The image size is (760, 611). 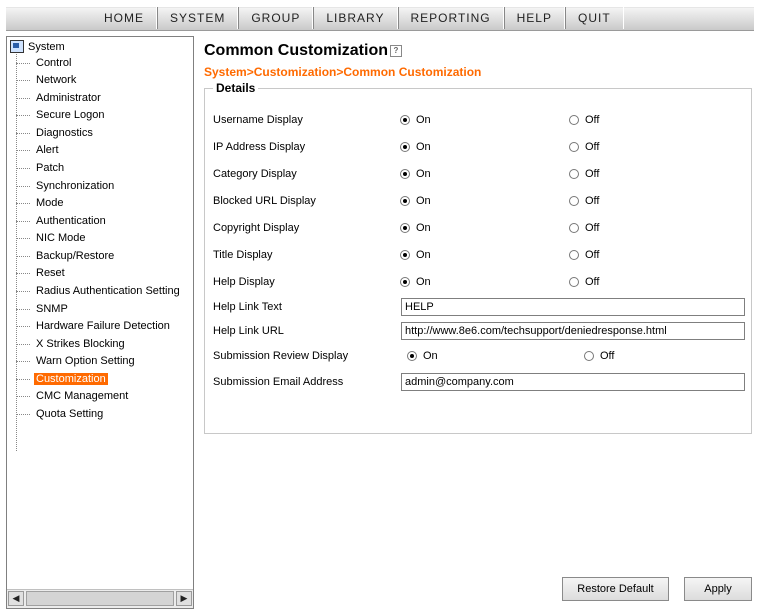 I want to click on scroll-left-arrow-icon: ◀, so click(x=16, y=598).